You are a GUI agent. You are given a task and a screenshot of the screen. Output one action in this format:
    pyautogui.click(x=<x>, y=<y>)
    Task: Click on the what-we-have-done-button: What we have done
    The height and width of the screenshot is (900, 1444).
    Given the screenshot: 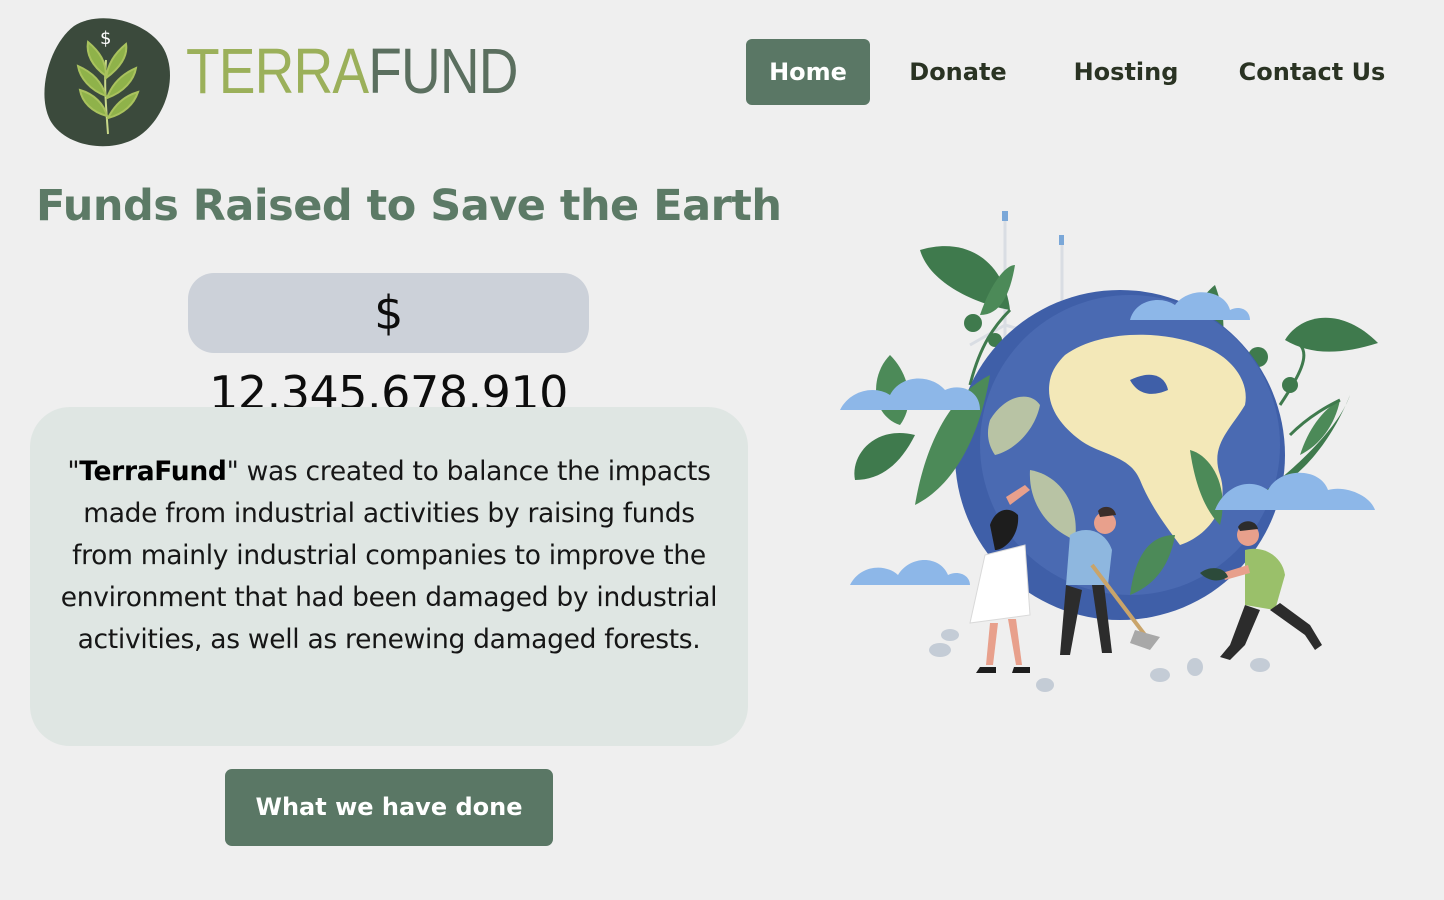 What is the action you would take?
    pyautogui.click(x=389, y=807)
    